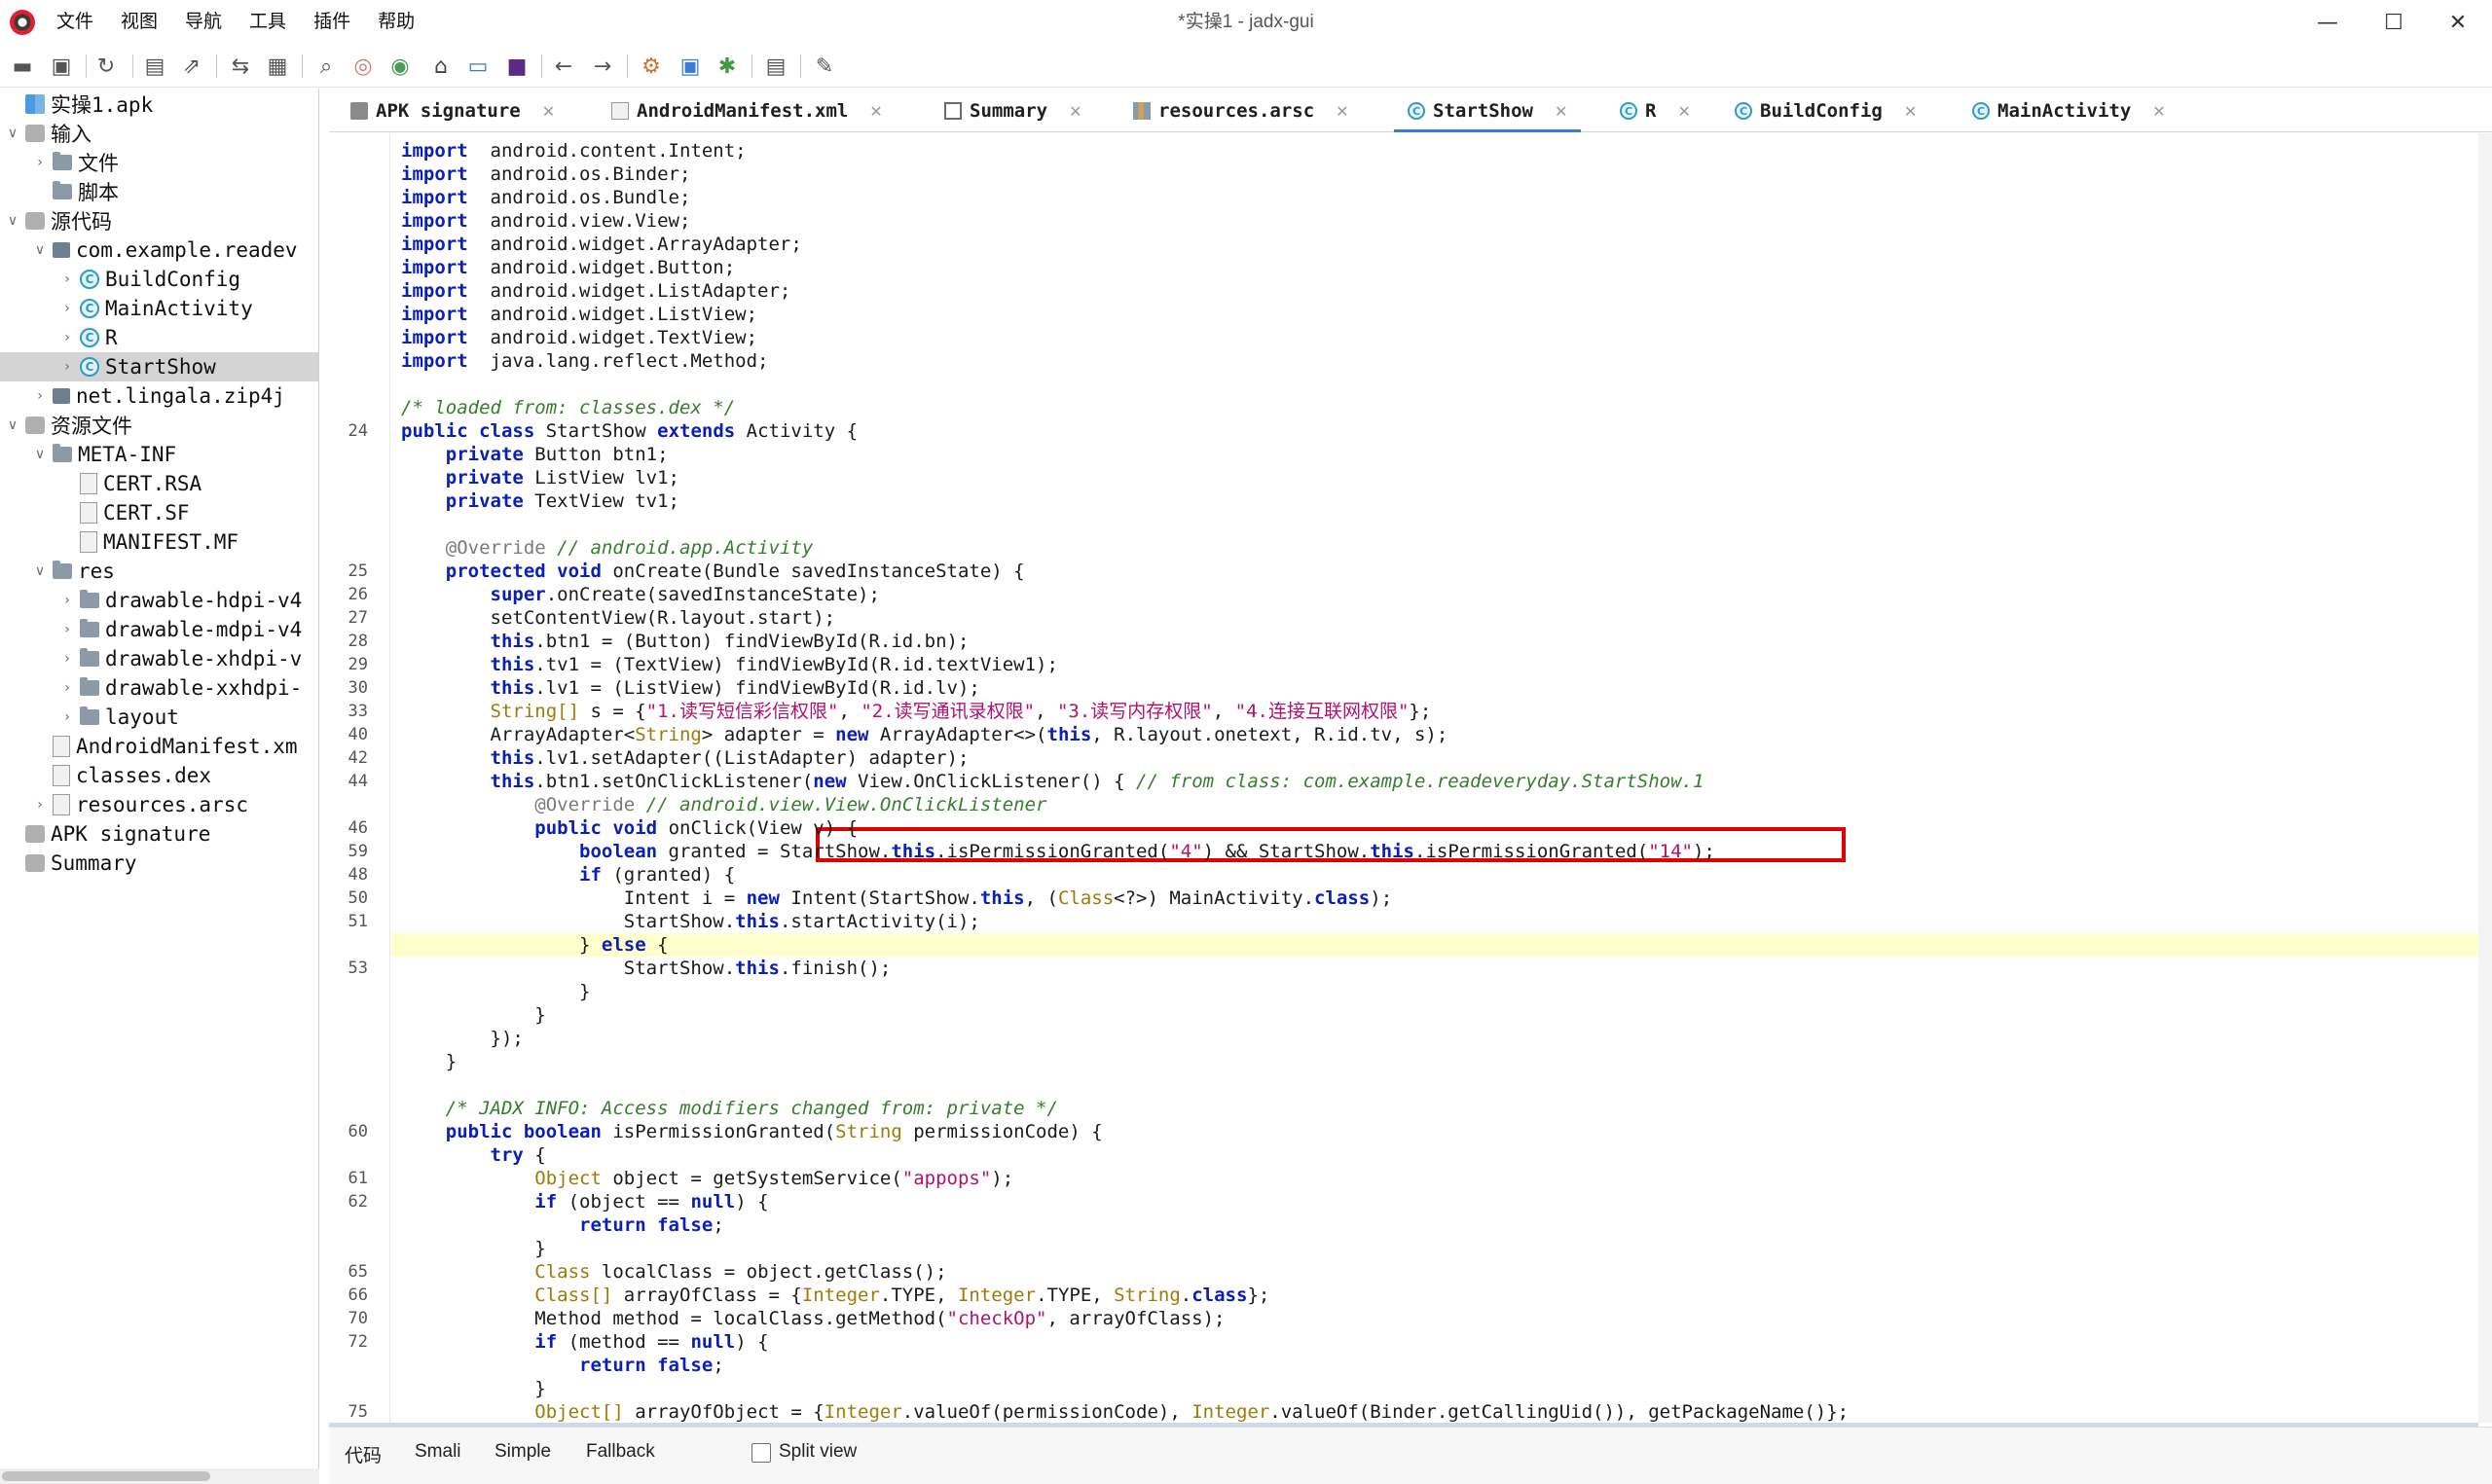  I want to click on tree-item: AndroidManifest.xm, so click(159, 746).